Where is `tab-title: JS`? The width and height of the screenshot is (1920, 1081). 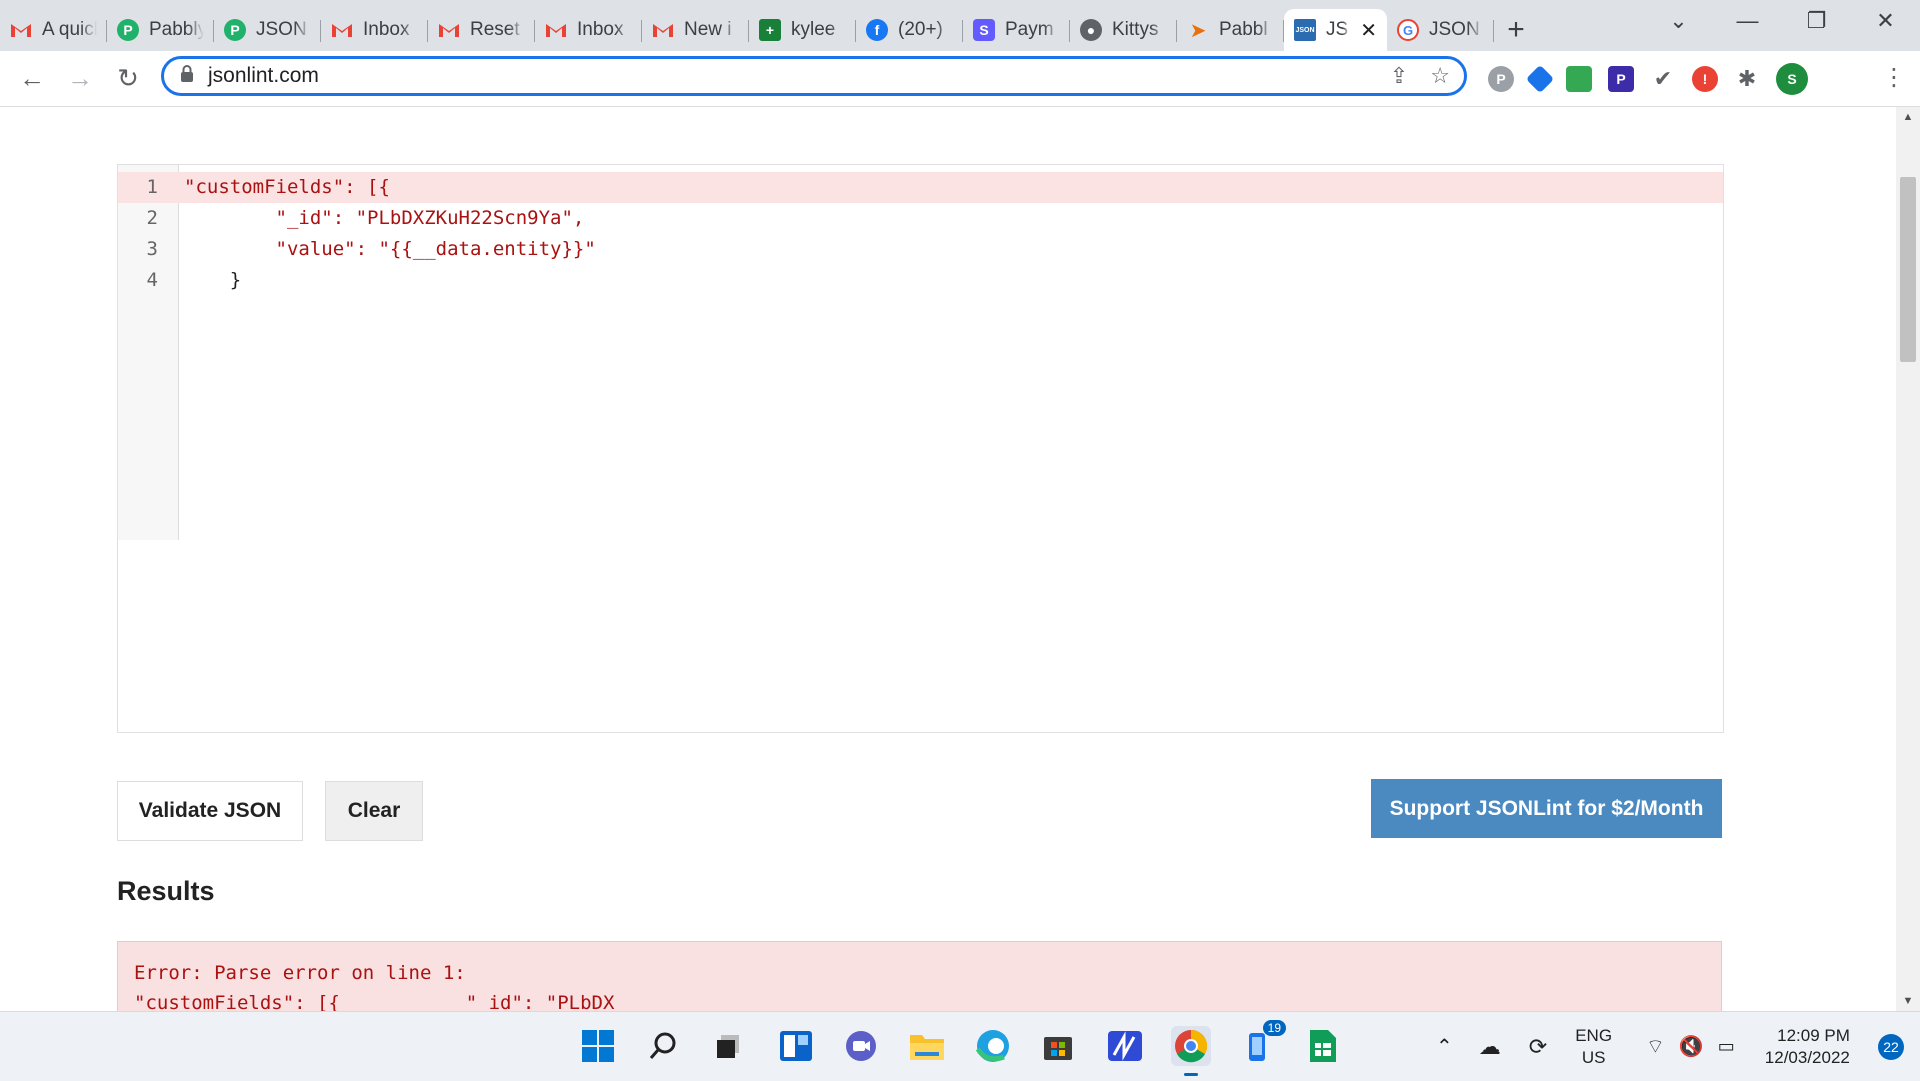 tab-title: JS is located at coordinates (1337, 29).